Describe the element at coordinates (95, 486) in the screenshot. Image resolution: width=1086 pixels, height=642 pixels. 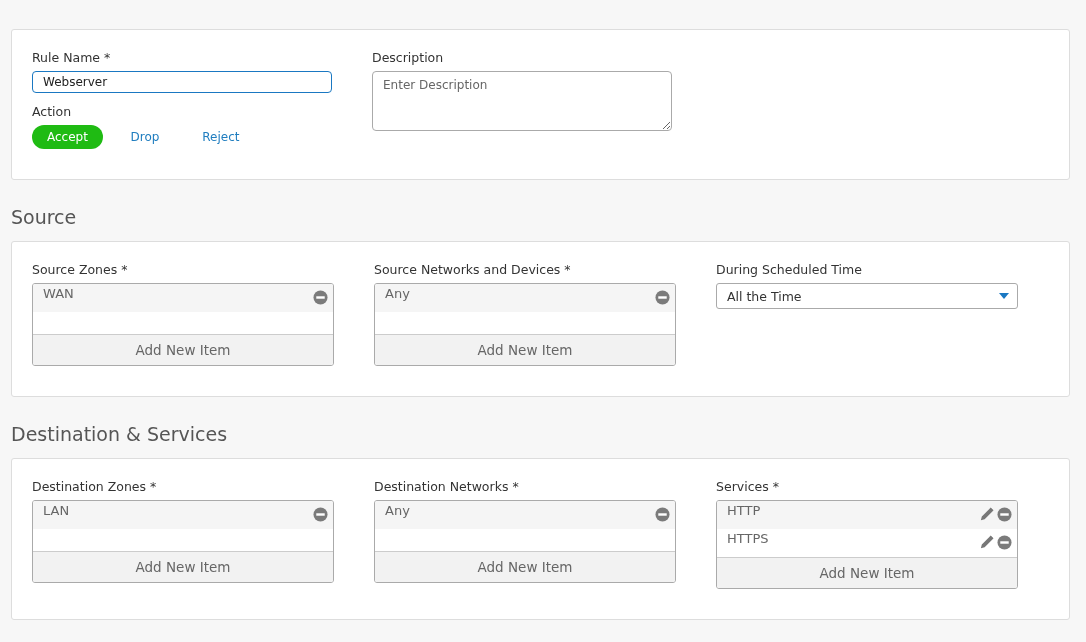
I see `field-label: Destination Zones *` at that location.